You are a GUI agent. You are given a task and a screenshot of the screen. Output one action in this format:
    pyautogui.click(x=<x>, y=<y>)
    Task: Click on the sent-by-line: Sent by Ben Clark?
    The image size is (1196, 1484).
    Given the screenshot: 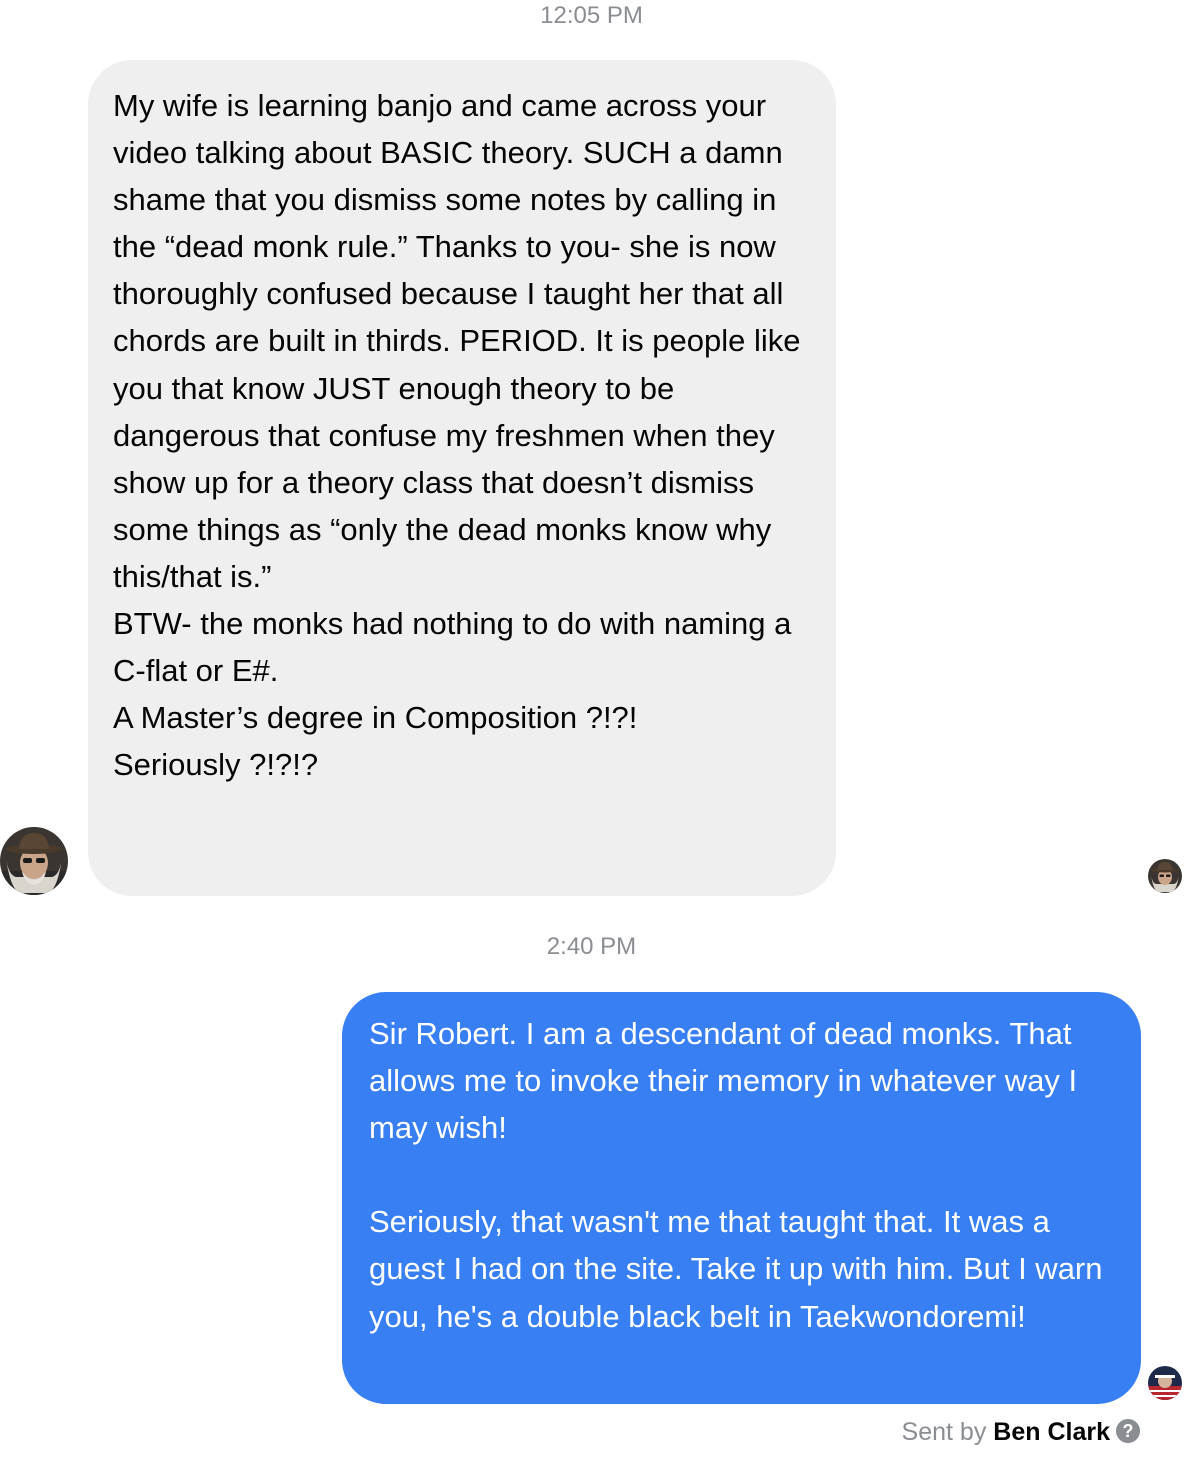 What is the action you would take?
    pyautogui.click(x=985, y=1432)
    